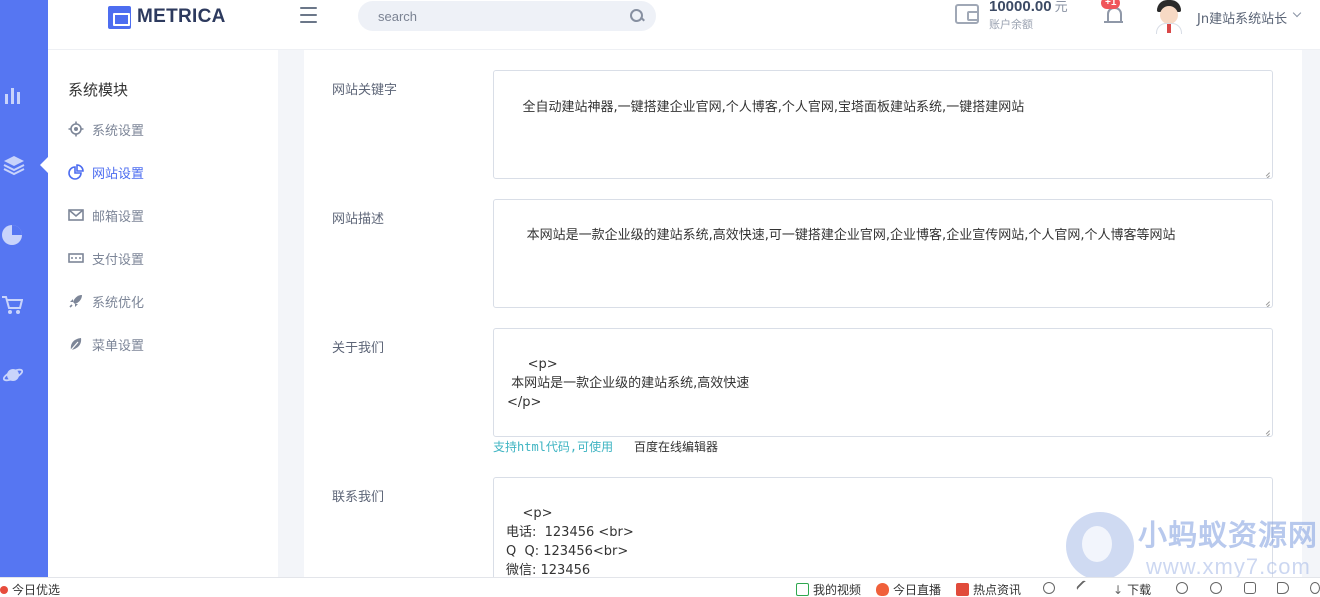  What do you see at coordinates (118, 217) in the screenshot?
I see `menu-item-label: 邮箱设置` at bounding box center [118, 217].